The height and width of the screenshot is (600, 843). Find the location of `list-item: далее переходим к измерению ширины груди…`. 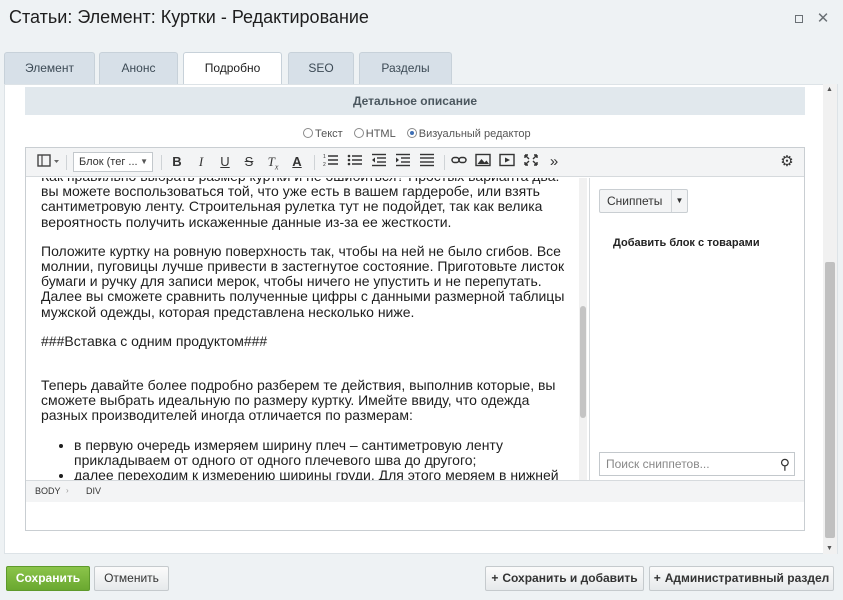

list-item: далее переходим к измерению ширины груди… is located at coordinates (323, 474).